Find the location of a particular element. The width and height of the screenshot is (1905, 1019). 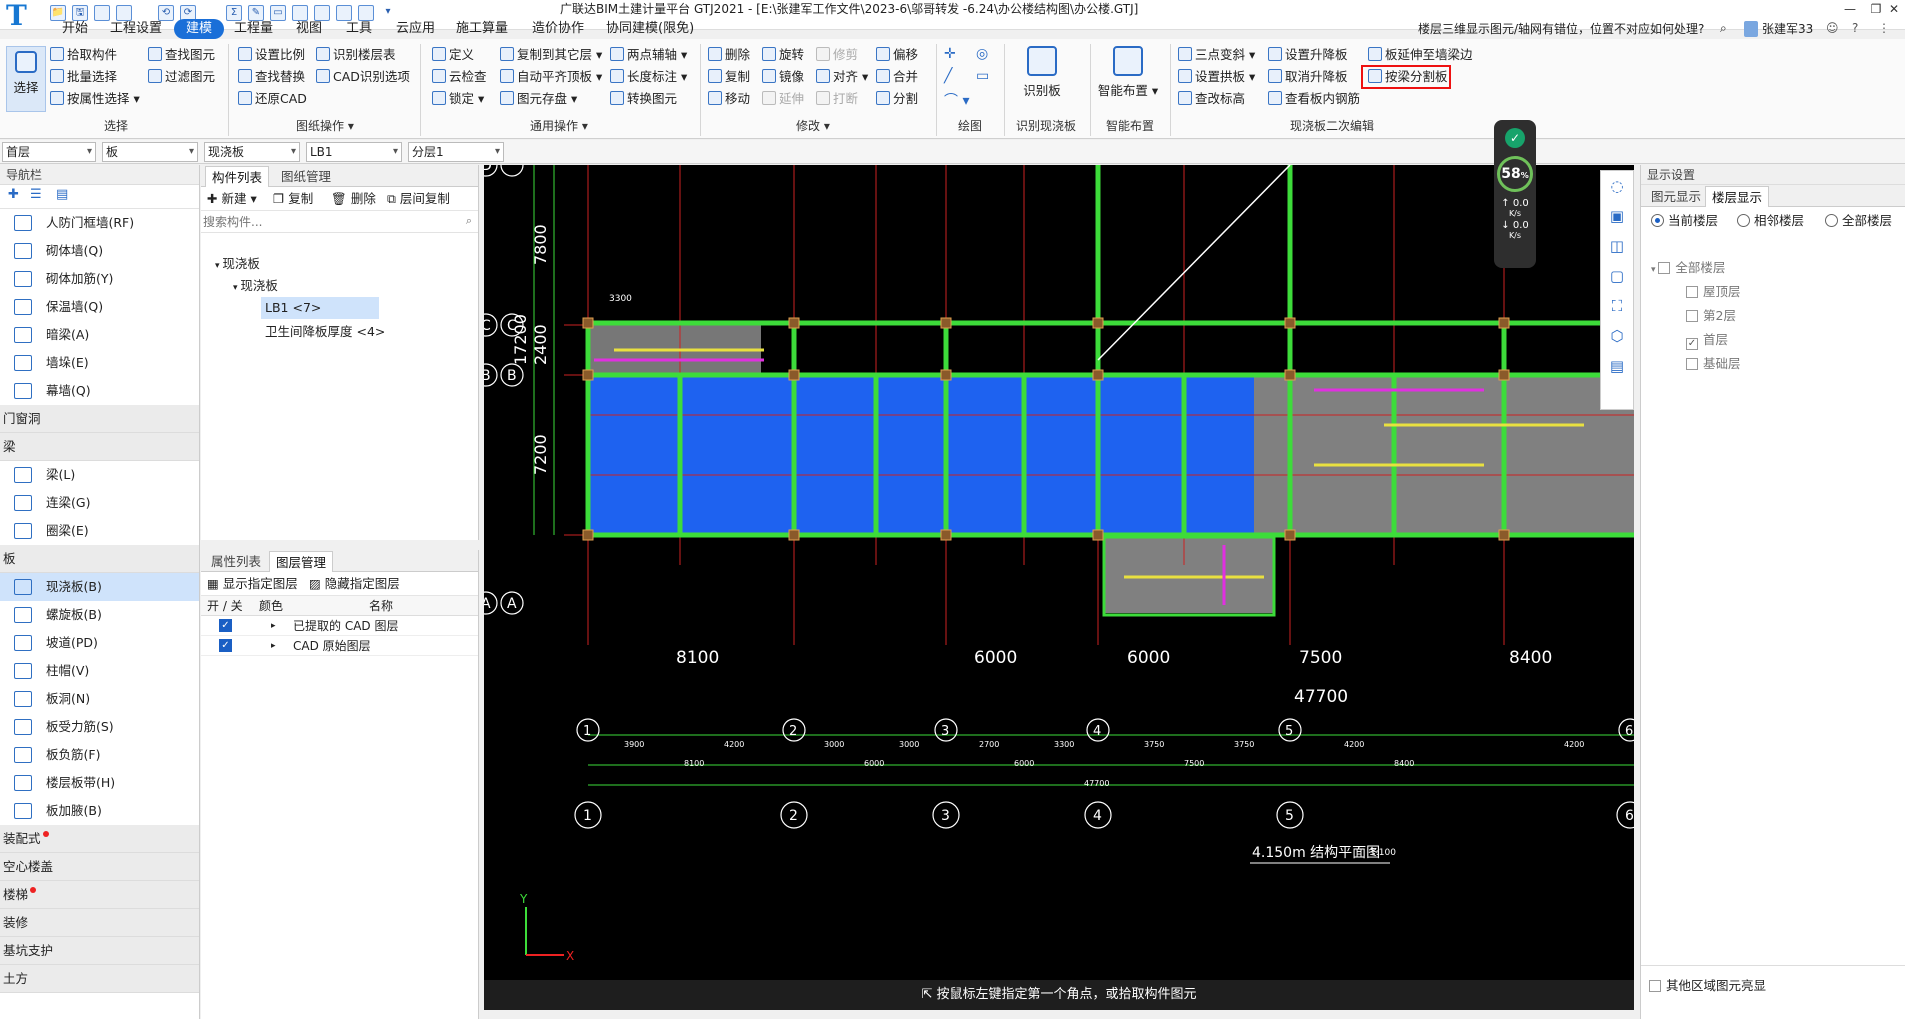

cloud-check-button: 云检查 is located at coordinates (459, 77).